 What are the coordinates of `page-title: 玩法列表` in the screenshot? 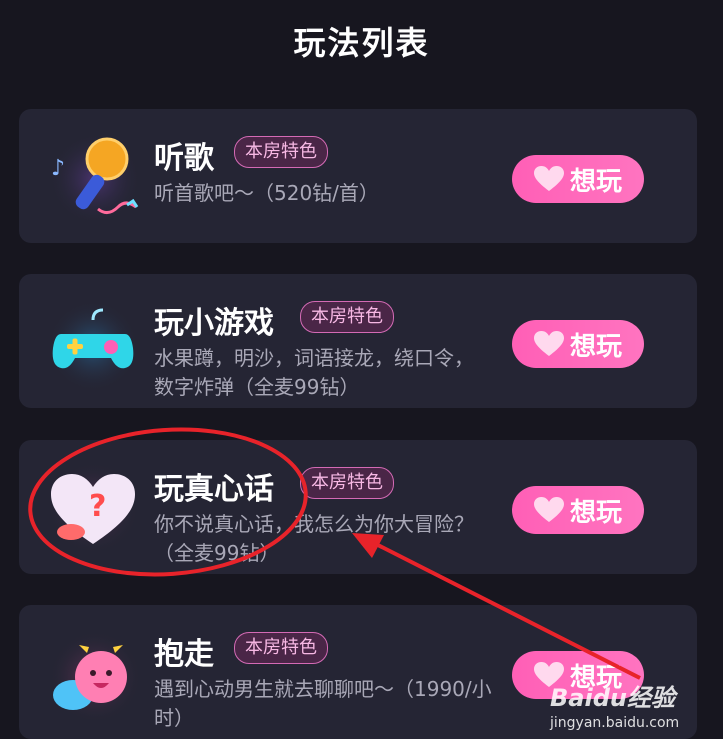 It's located at (361, 43).